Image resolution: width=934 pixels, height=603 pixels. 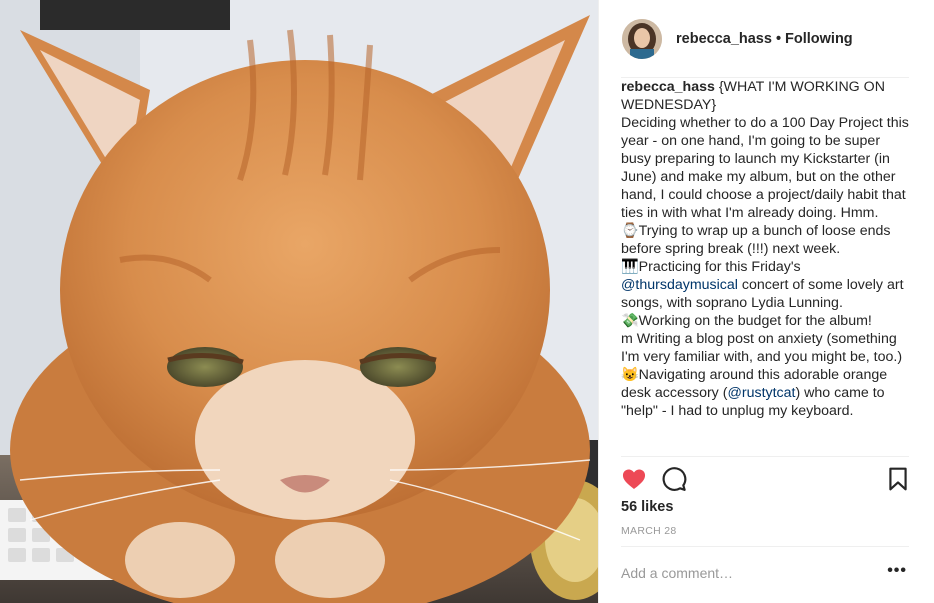 I want to click on post-header: rebecca_hass • Following, so click(x=766, y=39).